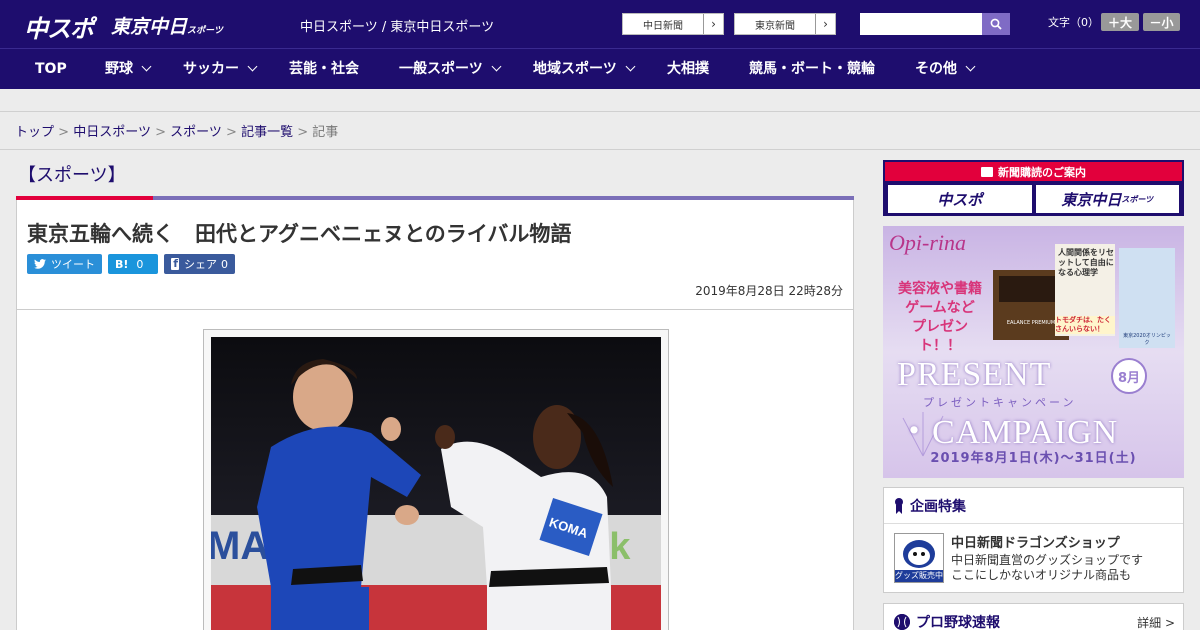  What do you see at coordinates (1091, 199) in the screenshot?
I see `subscription-tokyo-logo-text: 東京中日` at bounding box center [1091, 199].